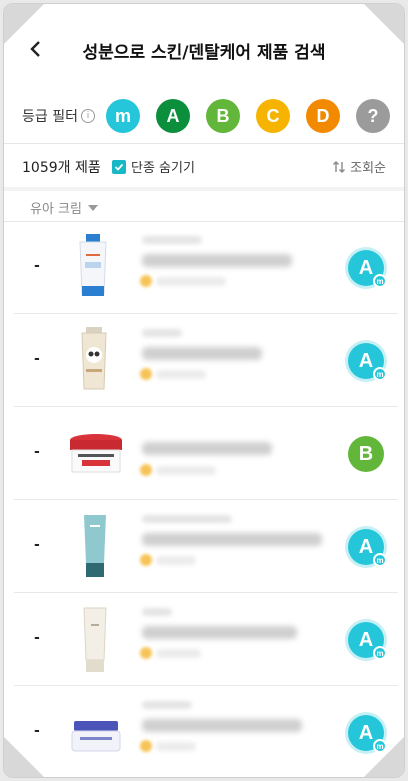  What do you see at coordinates (92, 207) in the screenshot?
I see `caret-down-icon` at bounding box center [92, 207].